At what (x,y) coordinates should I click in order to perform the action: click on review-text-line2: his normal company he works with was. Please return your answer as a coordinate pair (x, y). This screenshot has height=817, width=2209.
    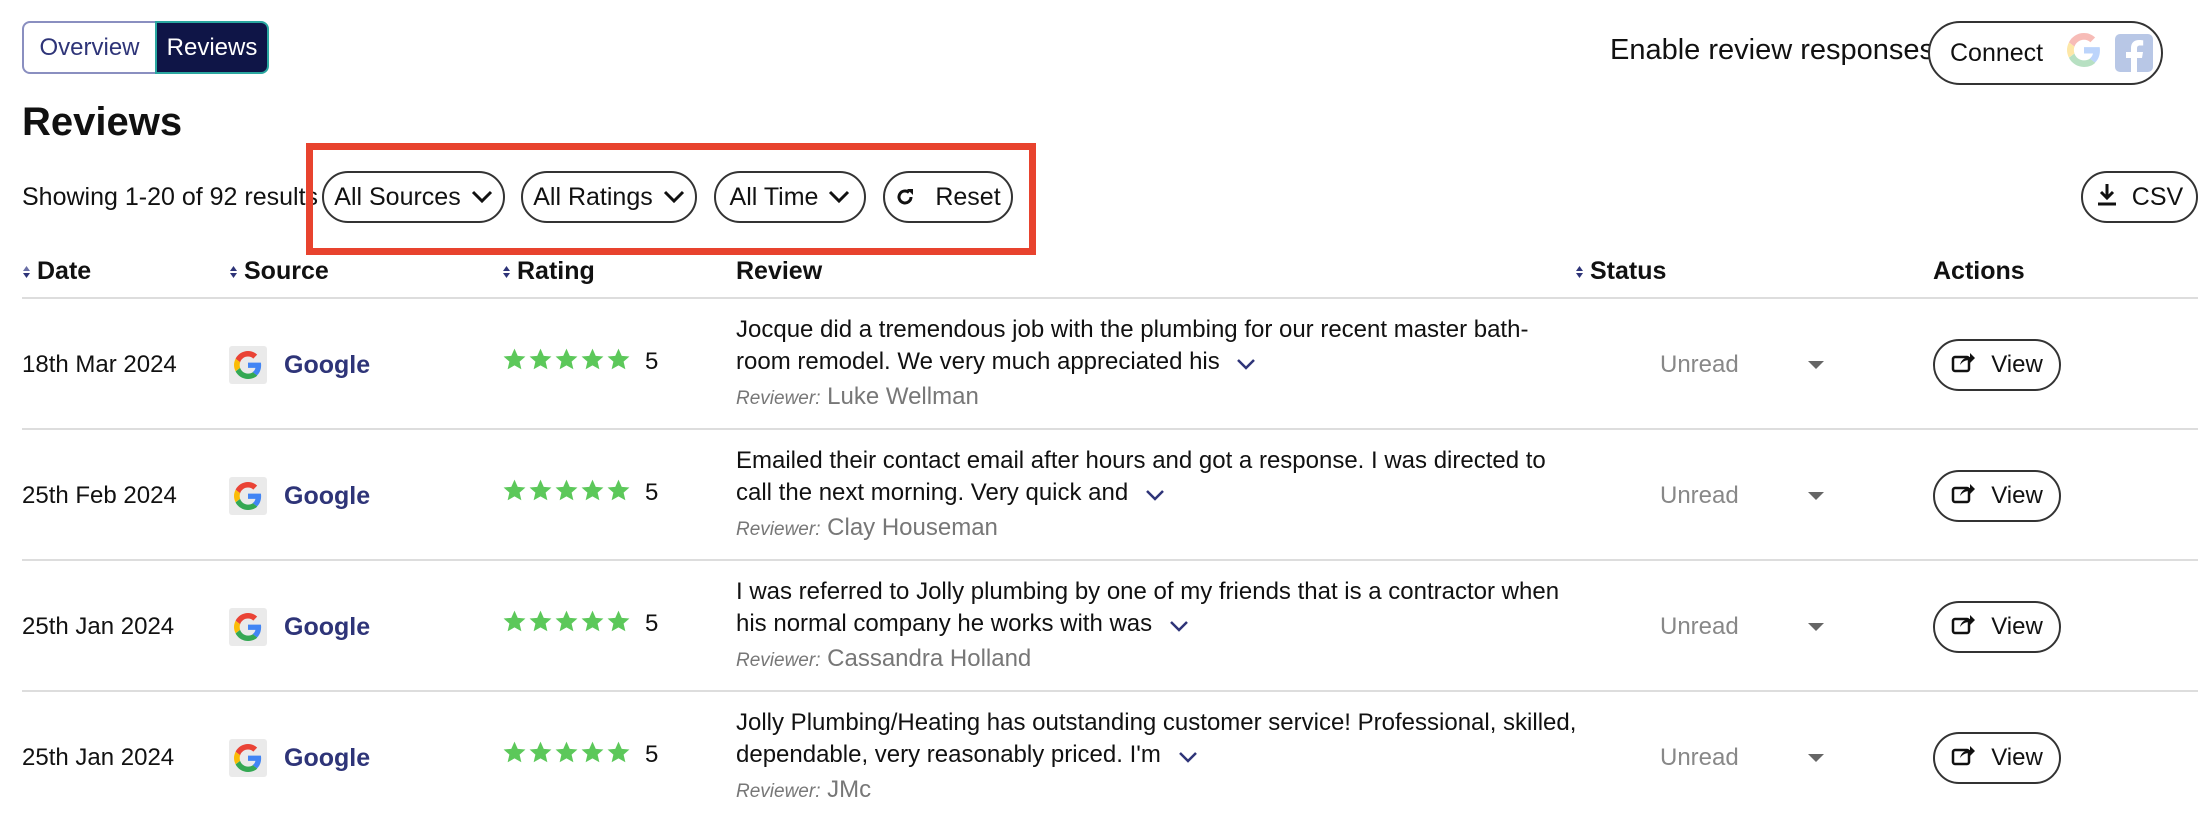
    Looking at the image, I should click on (944, 623).